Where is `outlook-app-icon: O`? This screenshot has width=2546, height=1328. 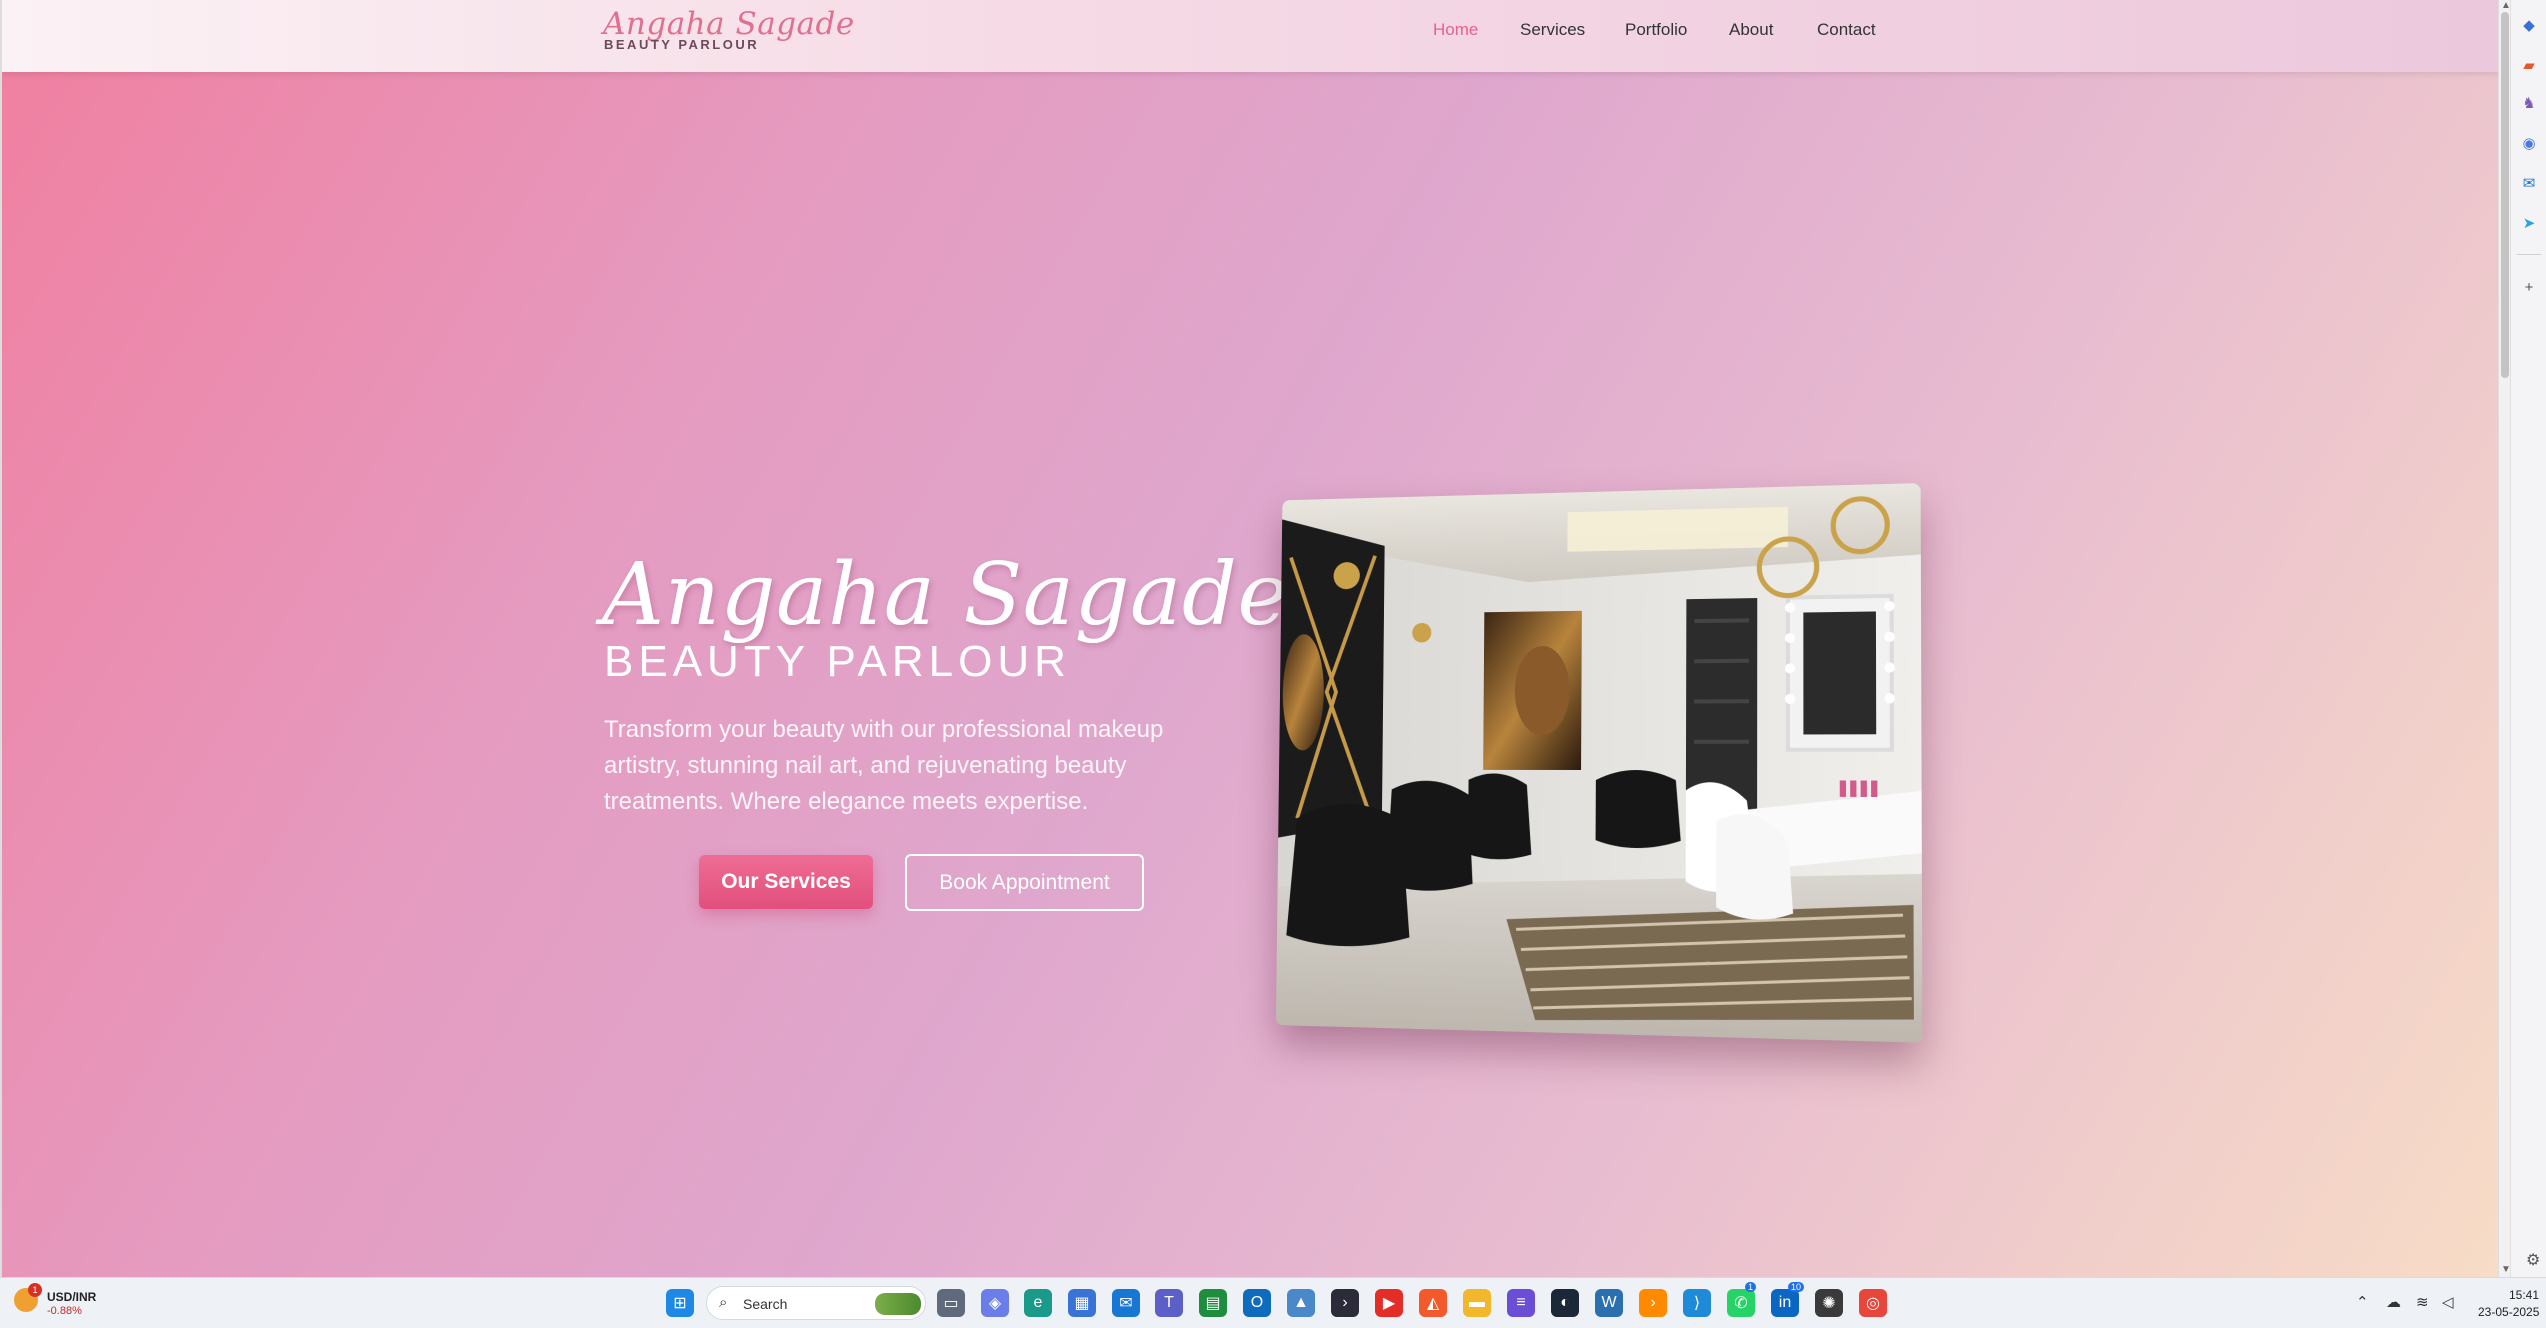
outlook-app-icon: O is located at coordinates (1257, 1303).